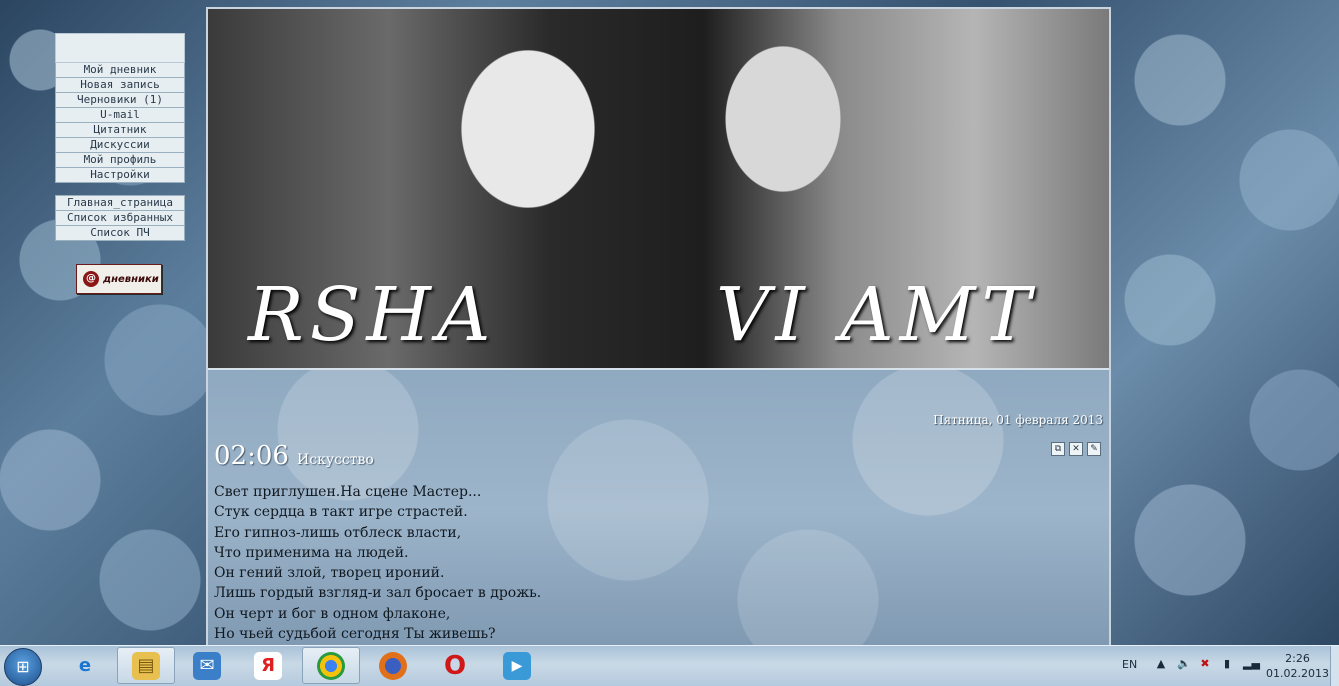 This screenshot has width=1339, height=686. Describe the element at coordinates (120, 48) in the screenshot. I see `sidebar-header` at that location.